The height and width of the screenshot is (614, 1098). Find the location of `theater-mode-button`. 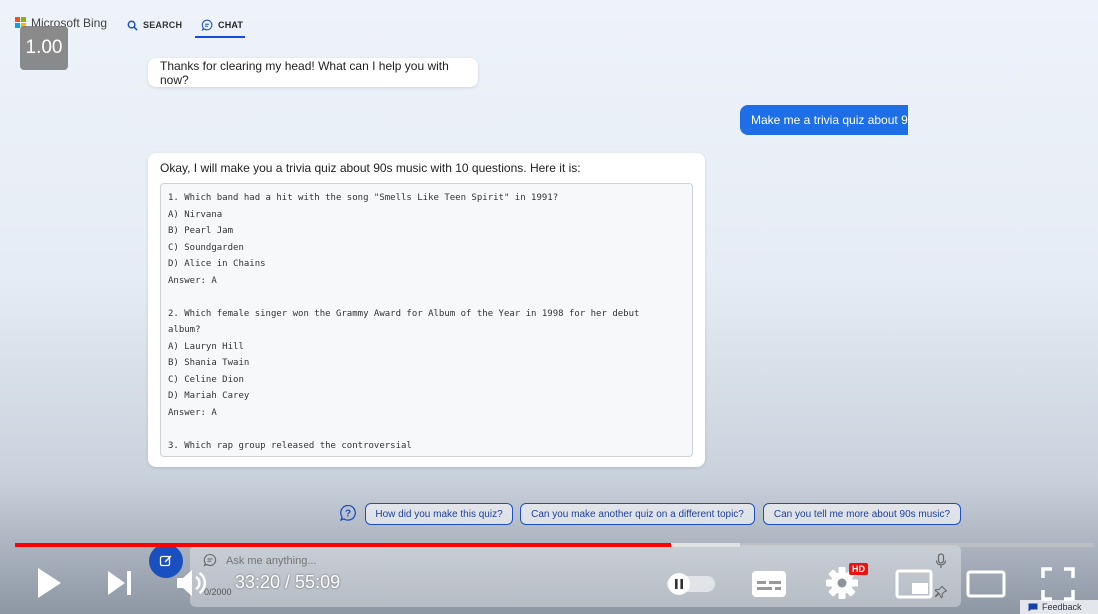

theater-mode-button is located at coordinates (986, 584).